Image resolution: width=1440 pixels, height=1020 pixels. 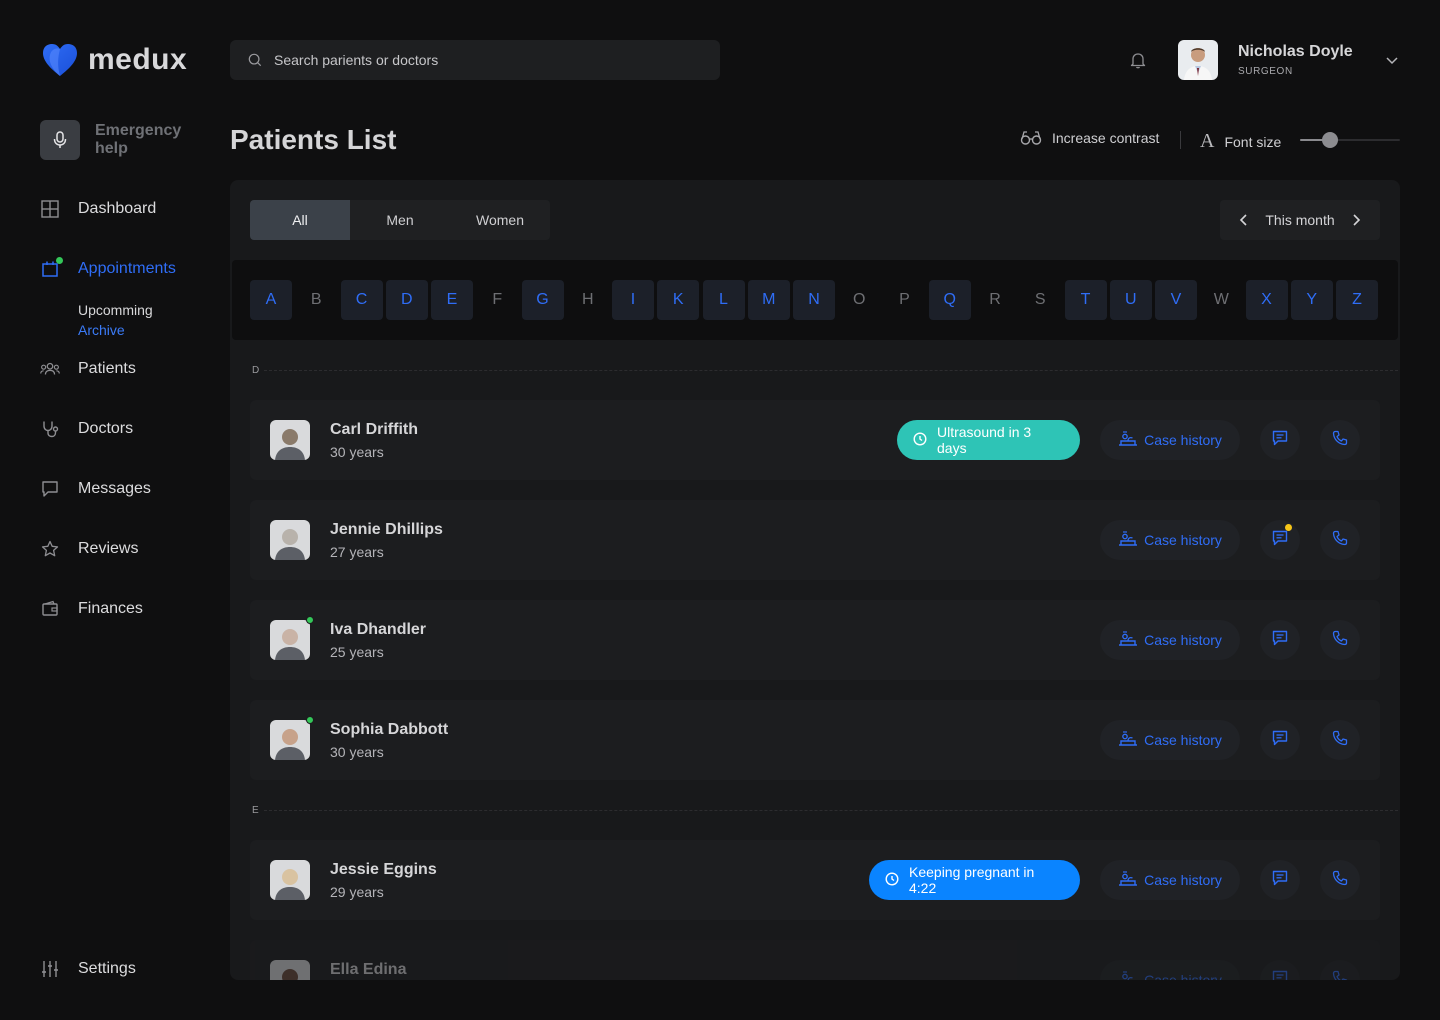 What do you see at coordinates (374, 430) in the screenshot?
I see `patient-name: Carl Driffith` at bounding box center [374, 430].